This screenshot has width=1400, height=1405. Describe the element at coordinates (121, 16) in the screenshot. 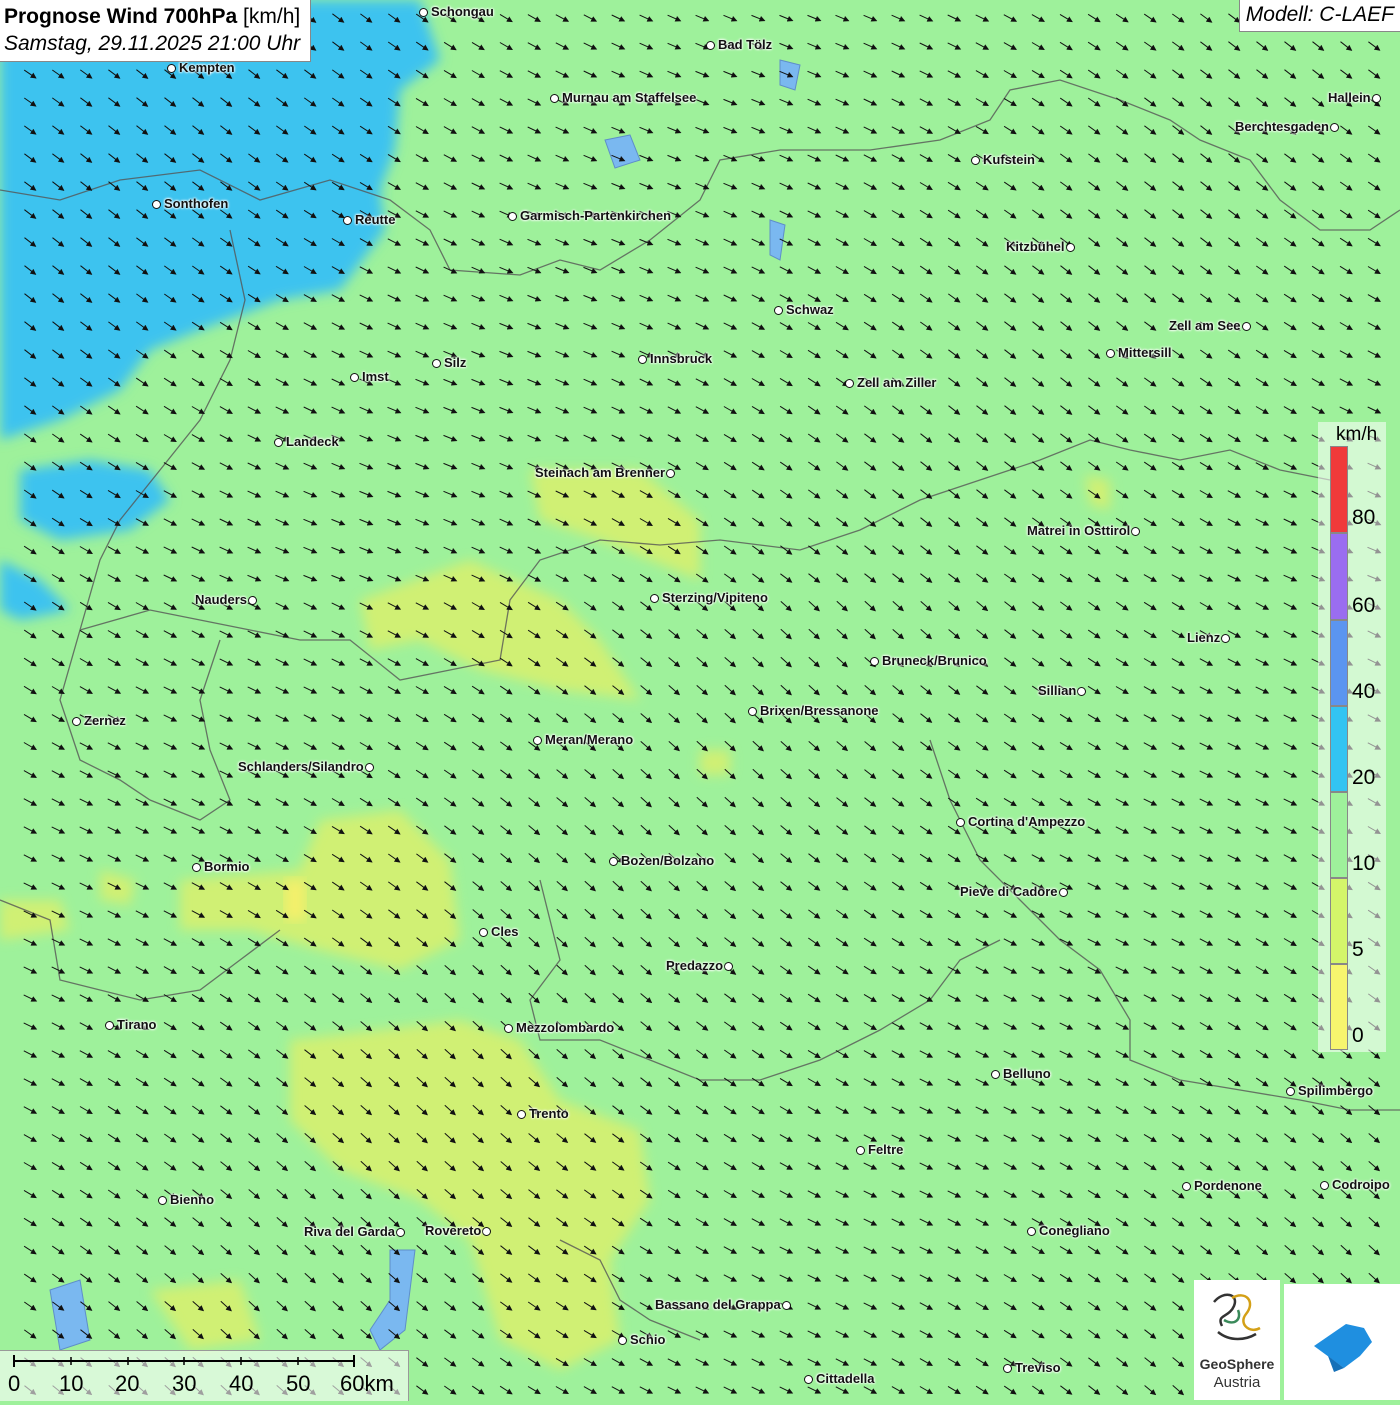

I see `title-main: Prognose Wind 700hPa` at that location.